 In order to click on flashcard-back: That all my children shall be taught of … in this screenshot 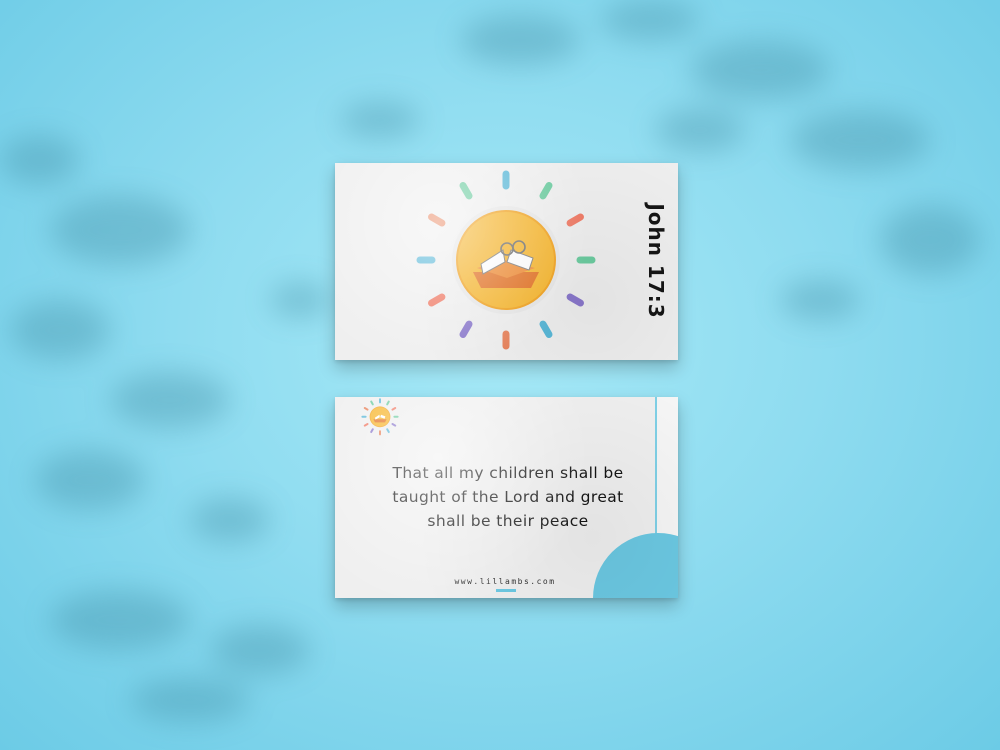, I will do `click(506, 497)`.